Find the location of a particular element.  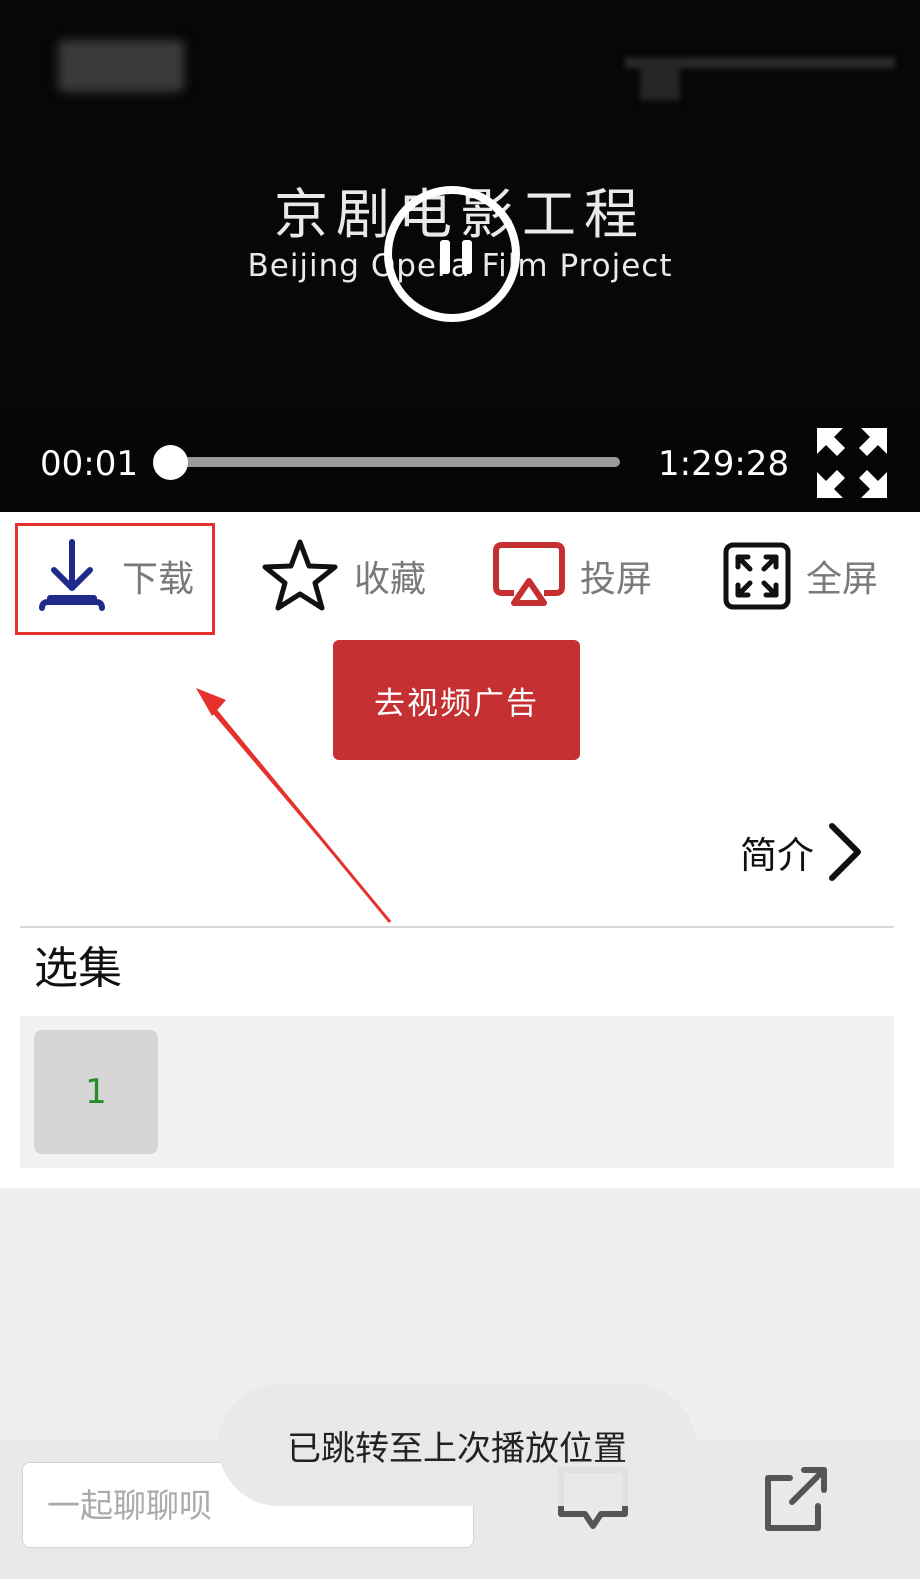

remove-ads-button: 去视频广告 is located at coordinates (456, 700).